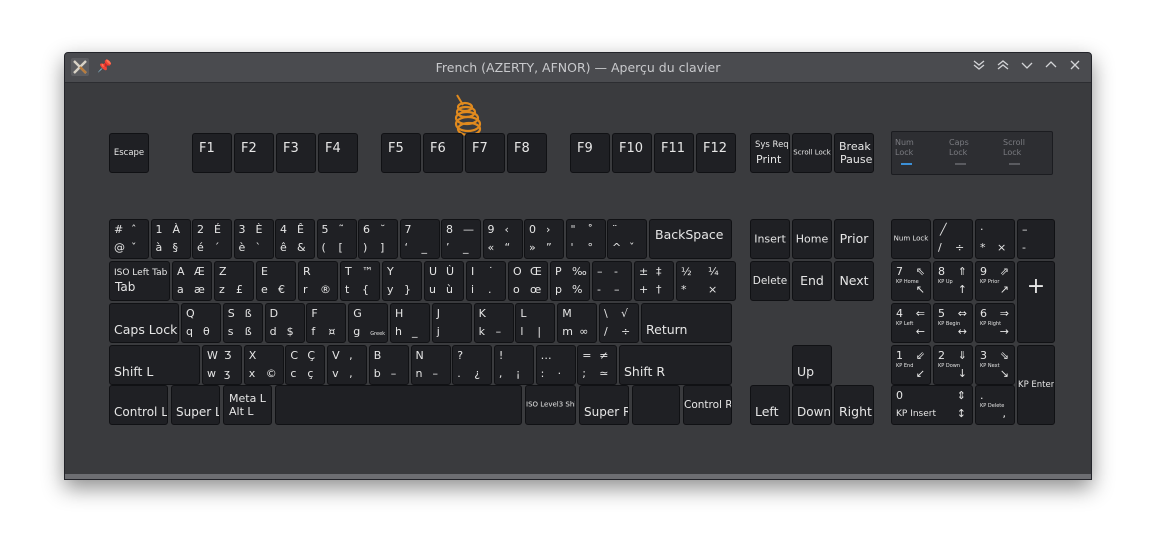 The width and height of the screenshot is (1154, 555). I want to click on key-r2-1: Zz £, so click(234, 281).